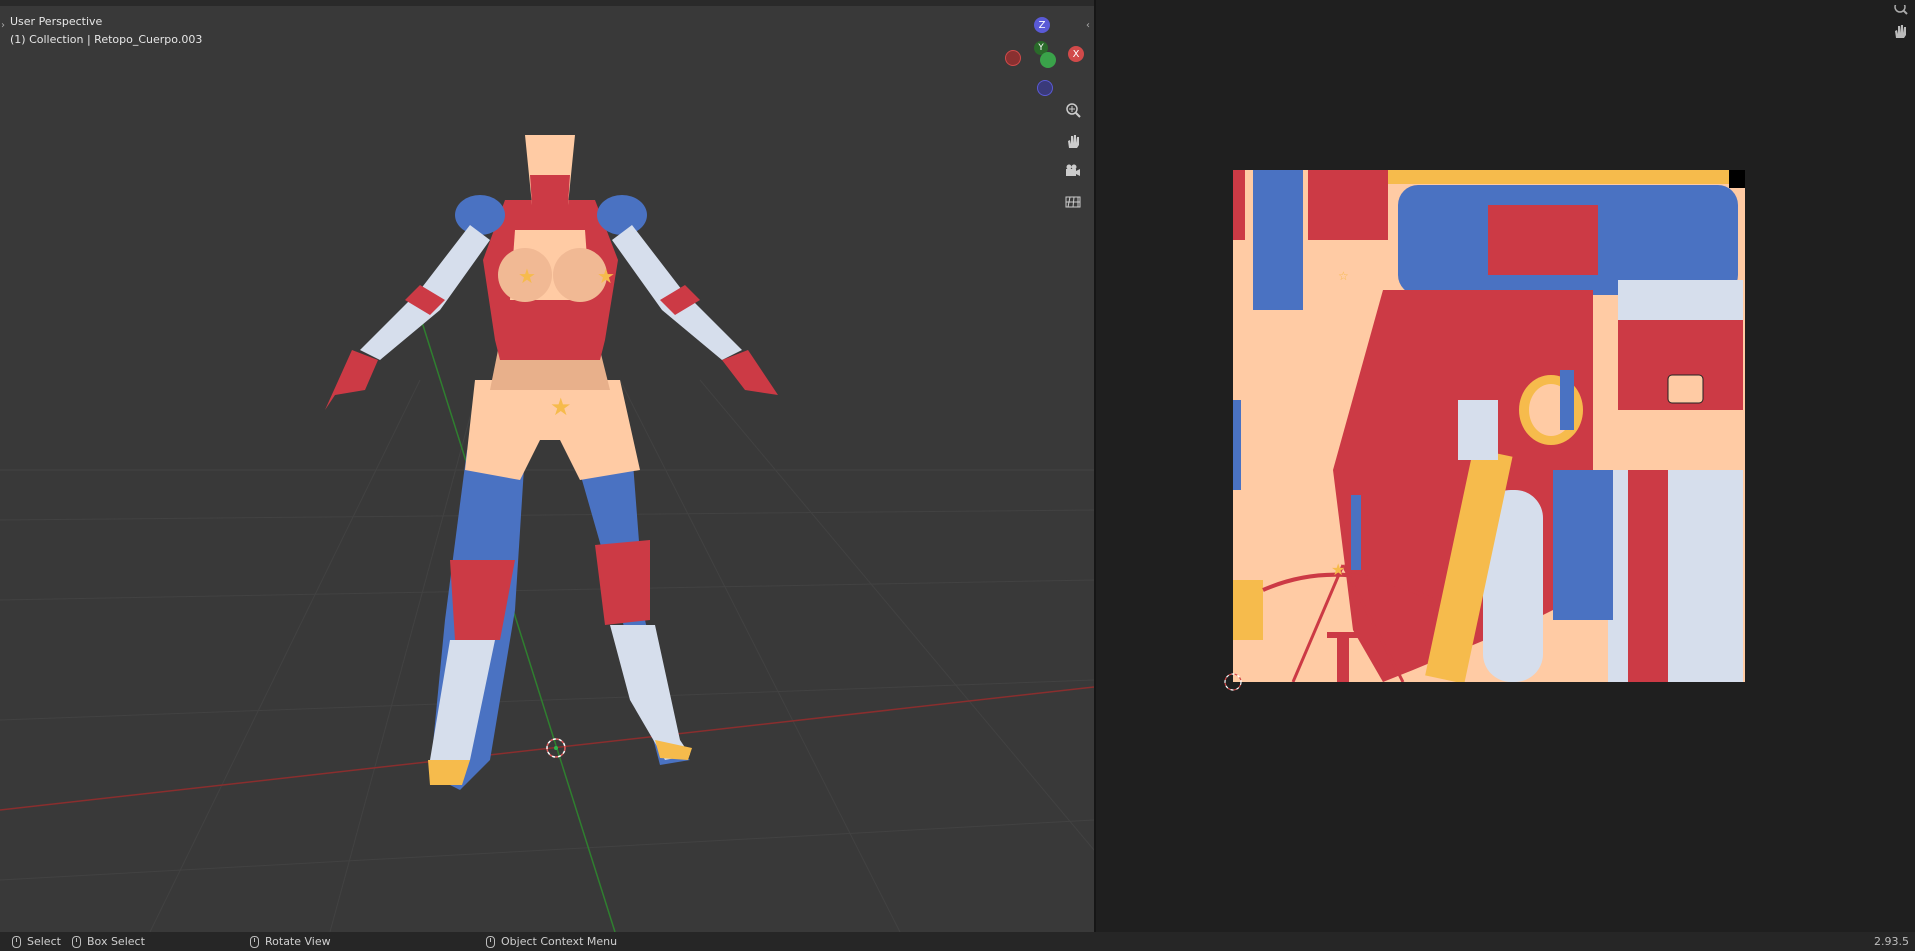 The height and width of the screenshot is (951, 1915). I want to click on gizmo-x-label: X, so click(1076, 54).